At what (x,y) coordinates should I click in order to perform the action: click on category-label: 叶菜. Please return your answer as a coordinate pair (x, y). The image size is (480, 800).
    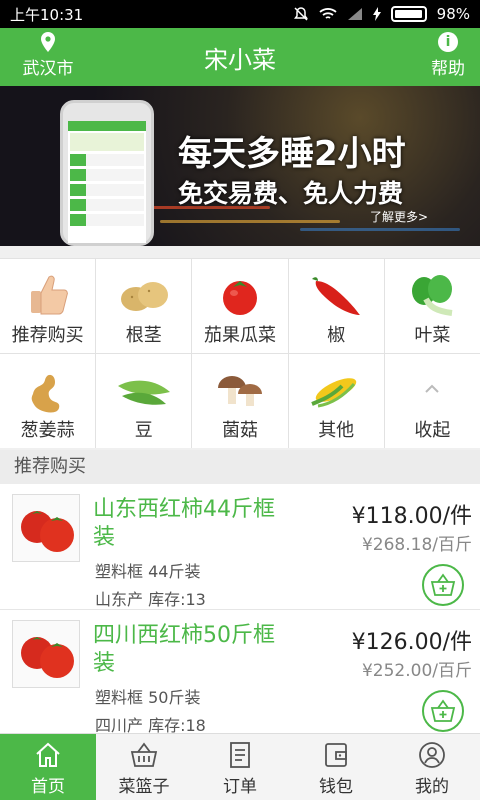
    Looking at the image, I should click on (432, 335).